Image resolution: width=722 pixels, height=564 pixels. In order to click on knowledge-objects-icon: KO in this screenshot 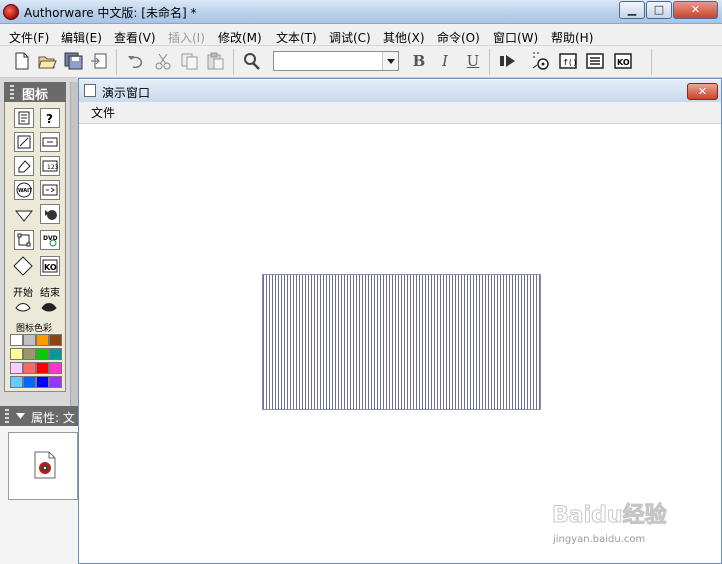, I will do `click(623, 61)`.